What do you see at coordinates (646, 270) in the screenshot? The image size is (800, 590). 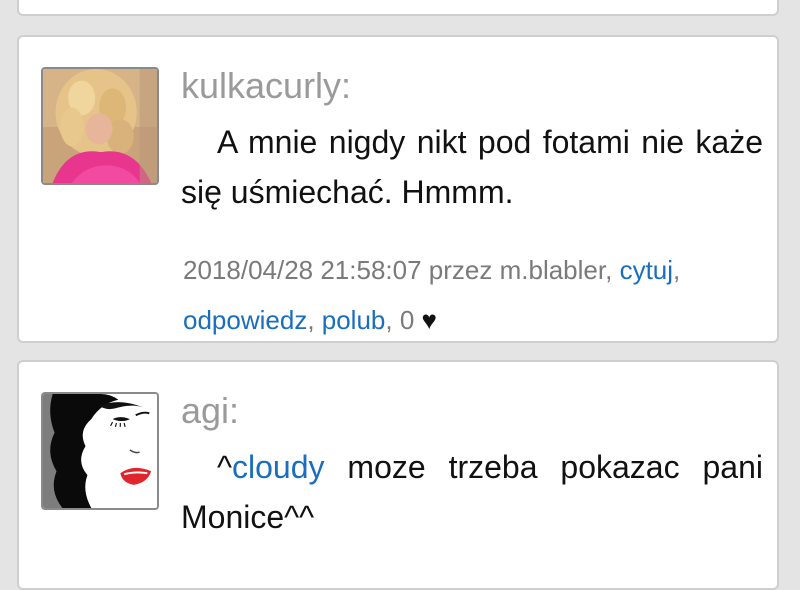 I see `quote-link: cytuj` at bounding box center [646, 270].